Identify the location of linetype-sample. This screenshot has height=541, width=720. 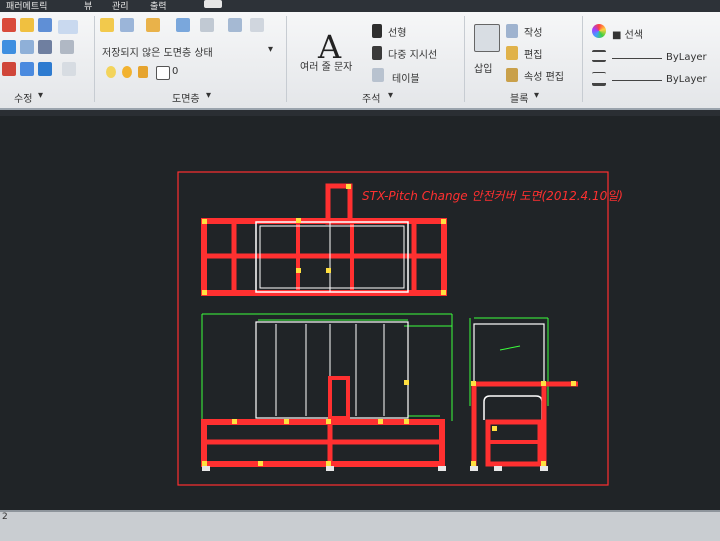
(637, 58).